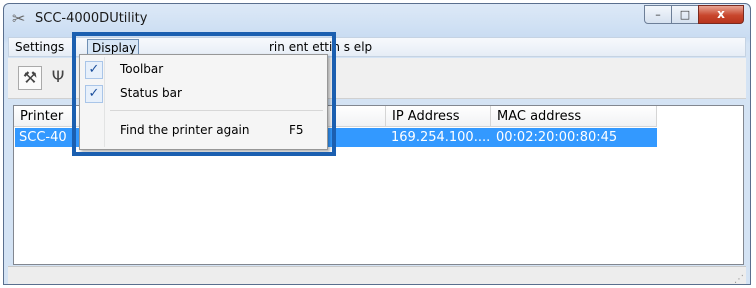 This screenshot has height=288, width=756. I want to click on maximize-icon: □, so click(685, 14).